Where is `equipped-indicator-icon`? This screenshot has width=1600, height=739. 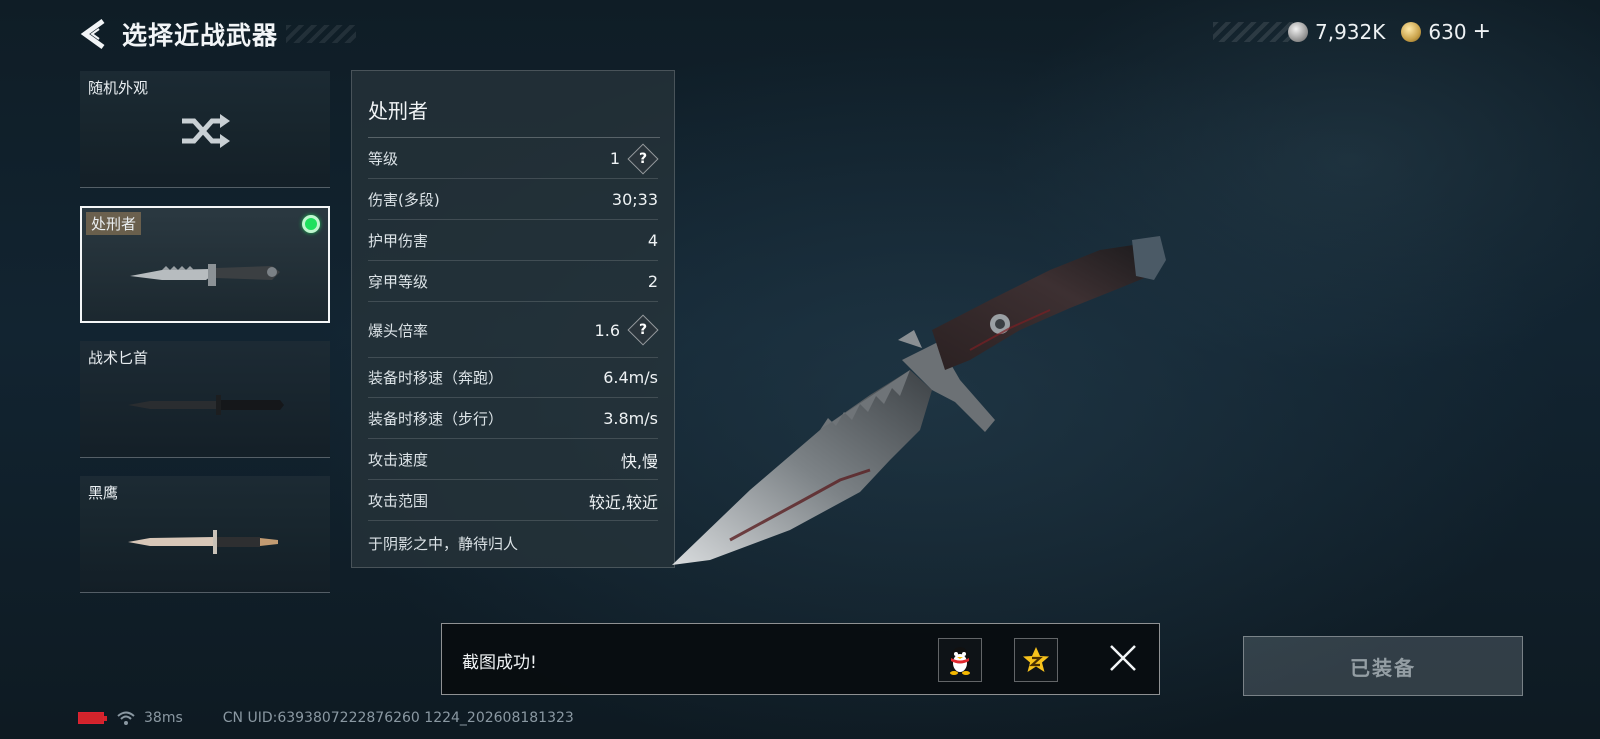 equipped-indicator-icon is located at coordinates (311, 224).